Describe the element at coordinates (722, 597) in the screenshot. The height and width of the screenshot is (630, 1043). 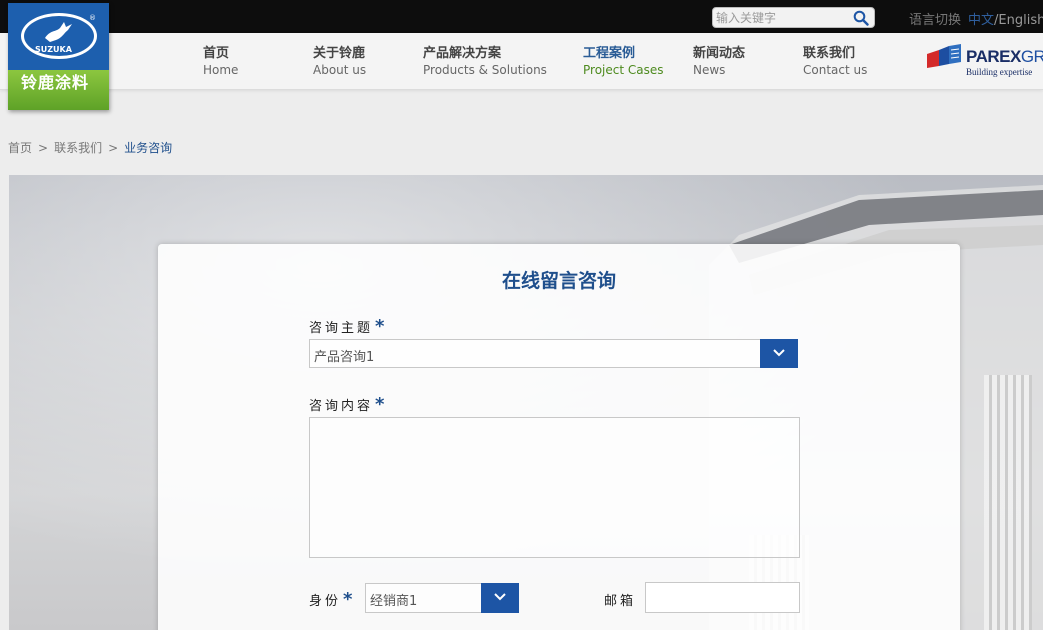
I see `email-field` at that location.